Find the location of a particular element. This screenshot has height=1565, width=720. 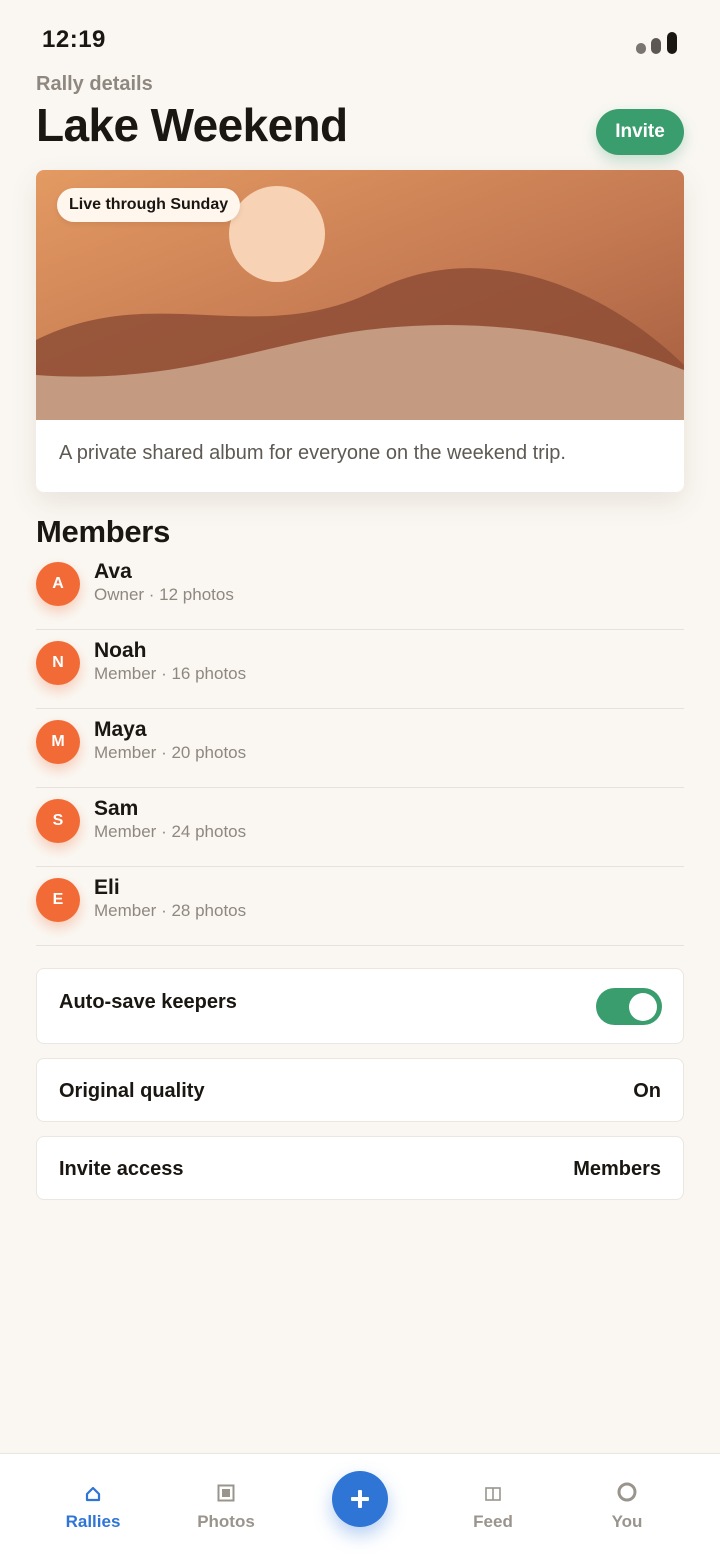

status-time: 12:19 is located at coordinates (74, 39).